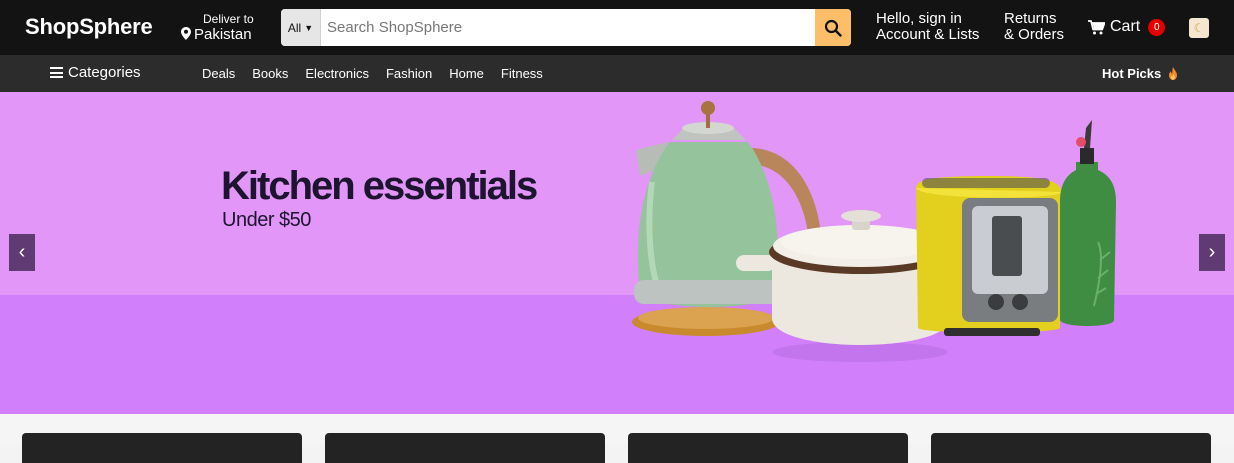  What do you see at coordinates (104, 72) in the screenshot?
I see `categories-label: Categories` at bounding box center [104, 72].